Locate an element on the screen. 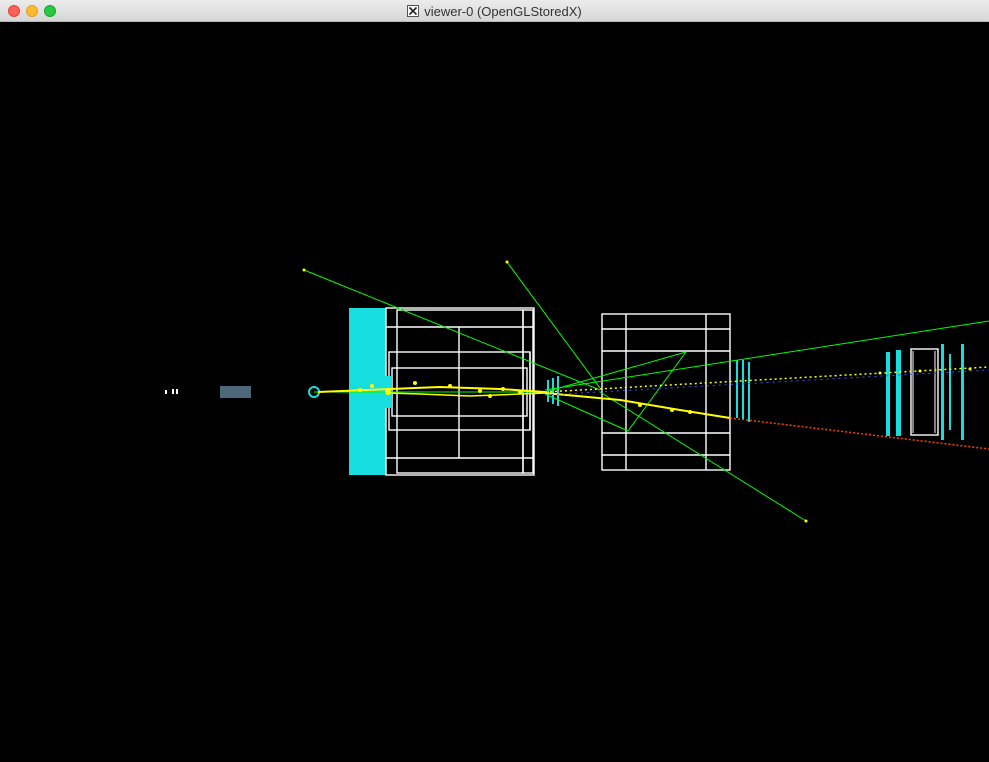  title-bar: viewer-0 (OpenGLStoredX) is located at coordinates (494, 11).